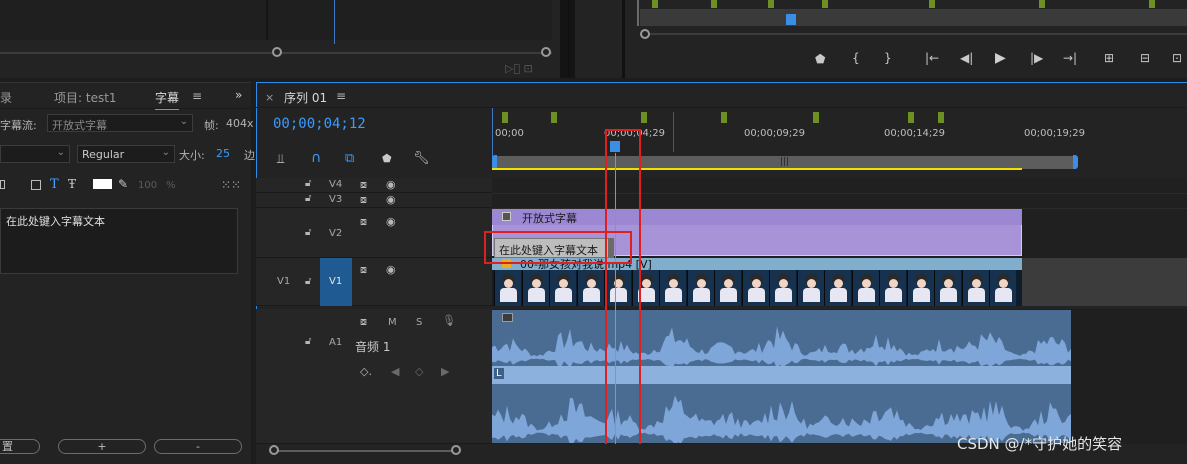 The height and width of the screenshot is (464, 1187). I want to click on ruler-divider, so click(673, 132).